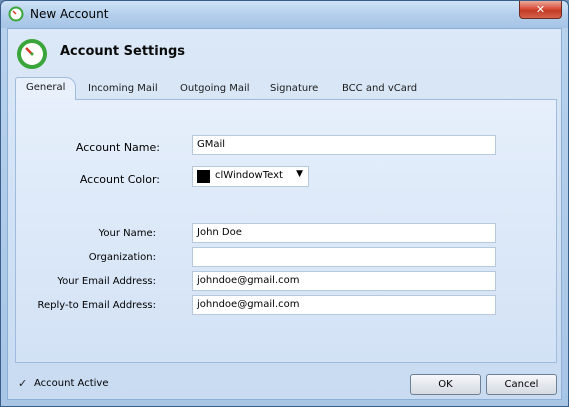 Image resolution: width=569 pixels, height=407 pixels. What do you see at coordinates (46, 88) in the screenshot?
I see `tab-general: General` at bounding box center [46, 88].